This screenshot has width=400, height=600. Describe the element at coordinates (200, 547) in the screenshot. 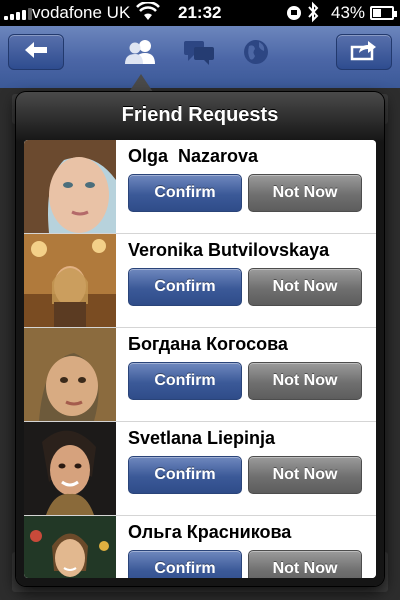

I see `list-item: Ольга Красникова Confirm Not Now` at that location.